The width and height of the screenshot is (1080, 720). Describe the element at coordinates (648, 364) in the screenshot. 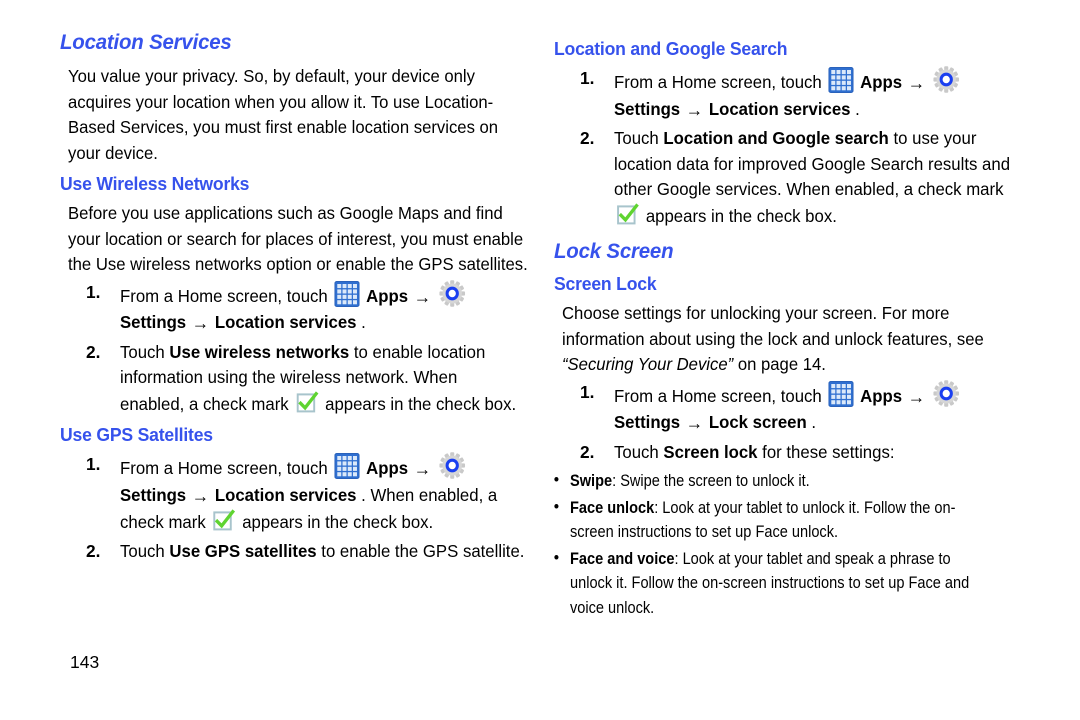

I see `screen-lock-paragraph-citation: “Securing Your Device”` at that location.